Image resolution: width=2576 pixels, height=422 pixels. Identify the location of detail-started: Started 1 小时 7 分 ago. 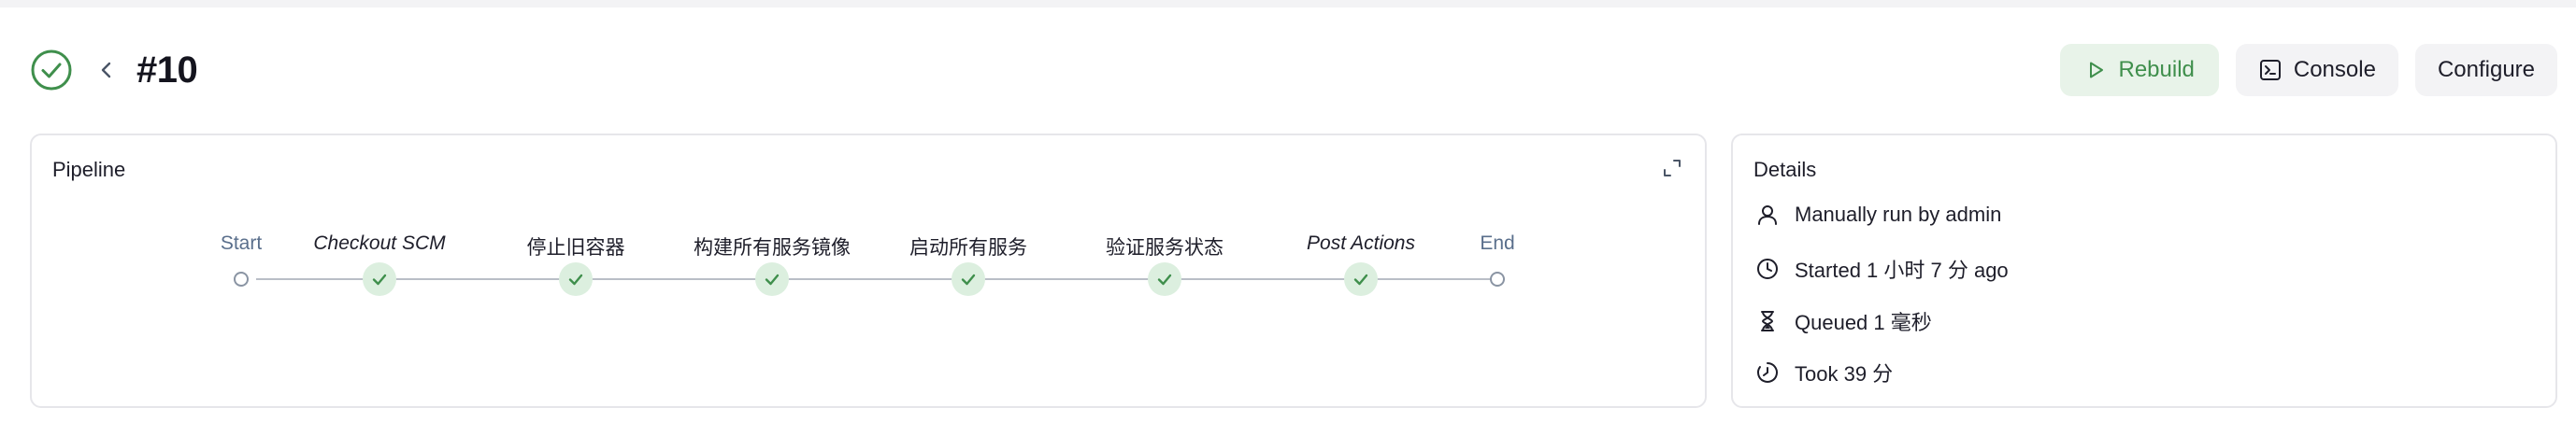
(1882, 269).